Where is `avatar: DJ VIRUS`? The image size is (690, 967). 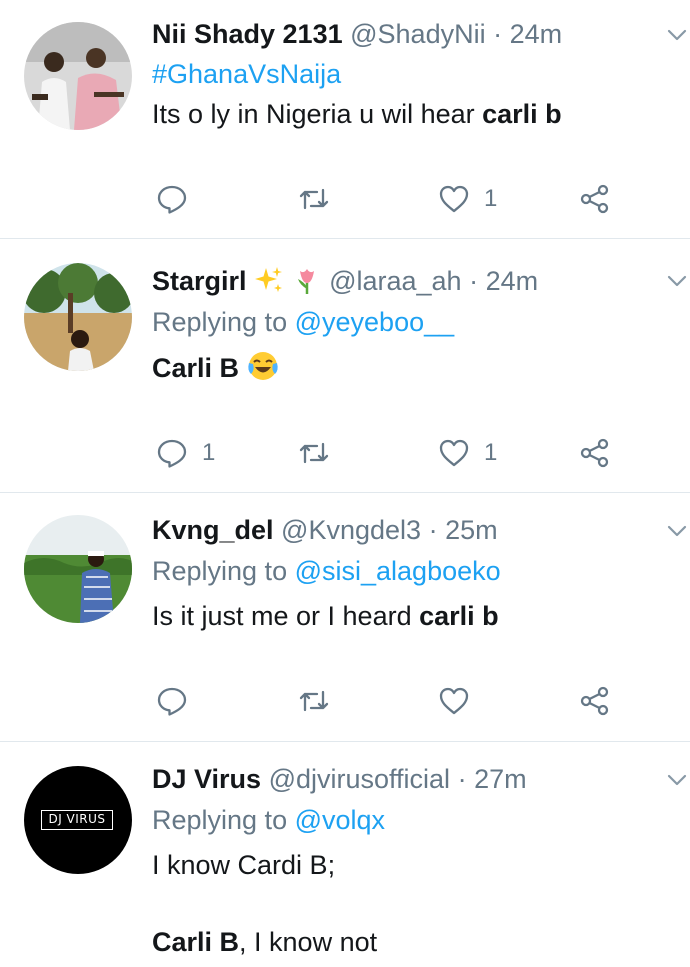 avatar: DJ VIRUS is located at coordinates (78, 820).